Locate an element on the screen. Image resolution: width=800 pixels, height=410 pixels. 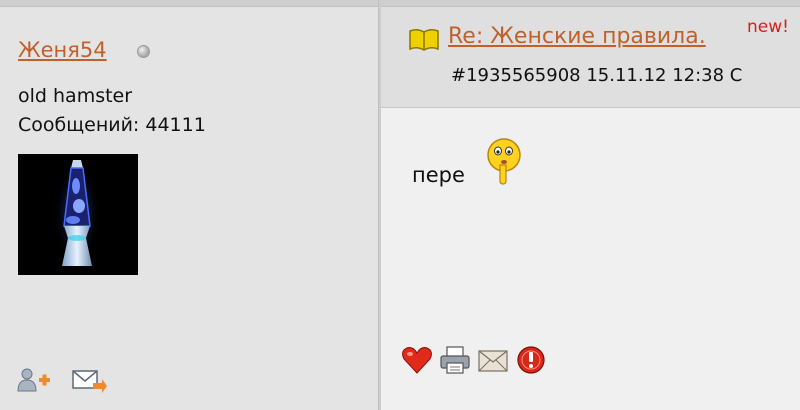
book-icon is located at coordinates (424, 42).